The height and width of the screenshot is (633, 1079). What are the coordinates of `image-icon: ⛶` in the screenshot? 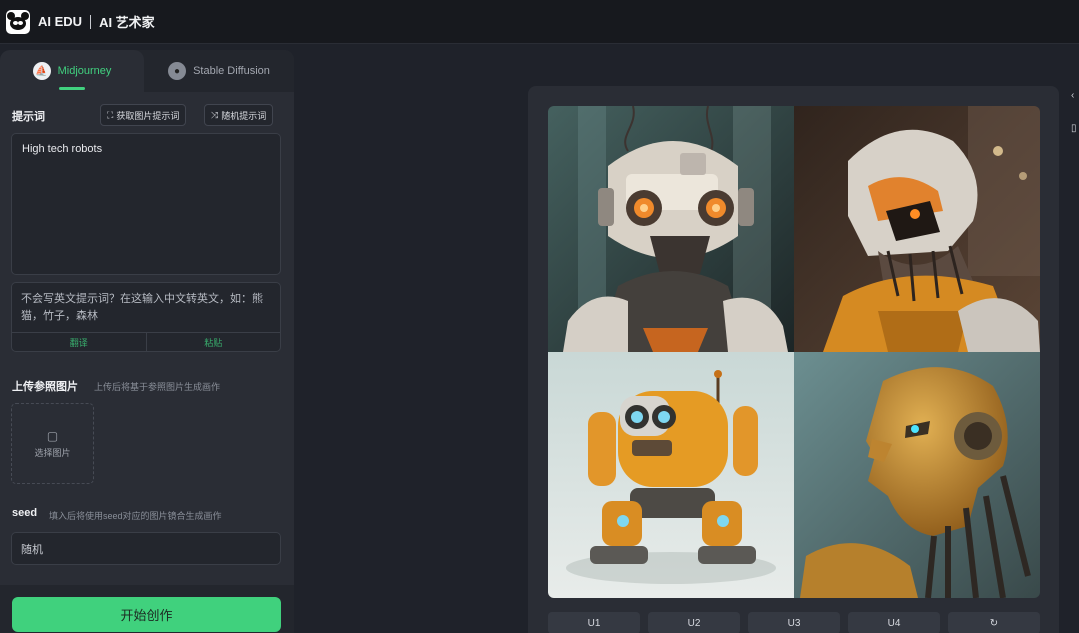 It's located at (110, 114).